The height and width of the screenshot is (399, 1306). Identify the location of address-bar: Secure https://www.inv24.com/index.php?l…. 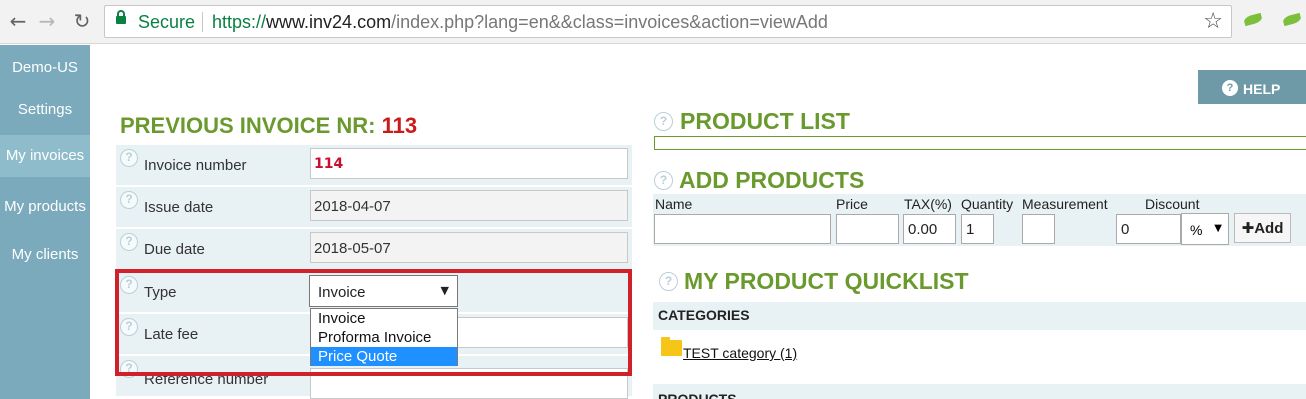
(668, 21).